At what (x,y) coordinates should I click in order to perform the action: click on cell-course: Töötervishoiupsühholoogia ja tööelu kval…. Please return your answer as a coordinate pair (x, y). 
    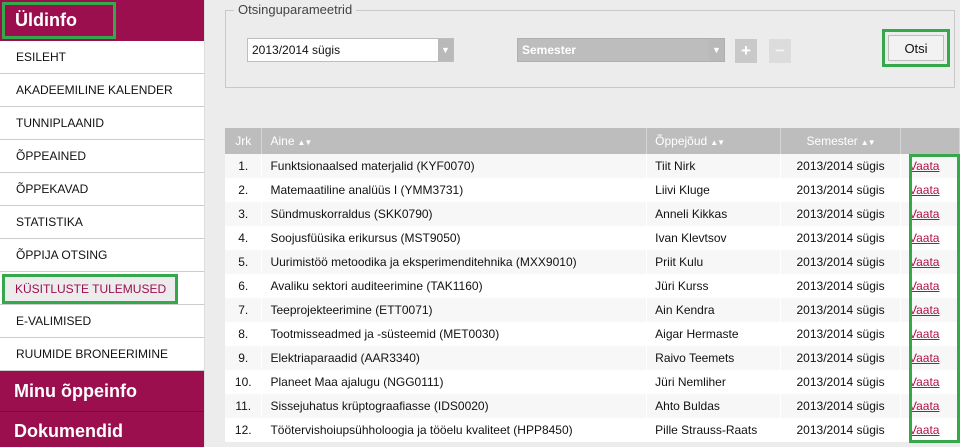
    Looking at the image, I should click on (454, 430).